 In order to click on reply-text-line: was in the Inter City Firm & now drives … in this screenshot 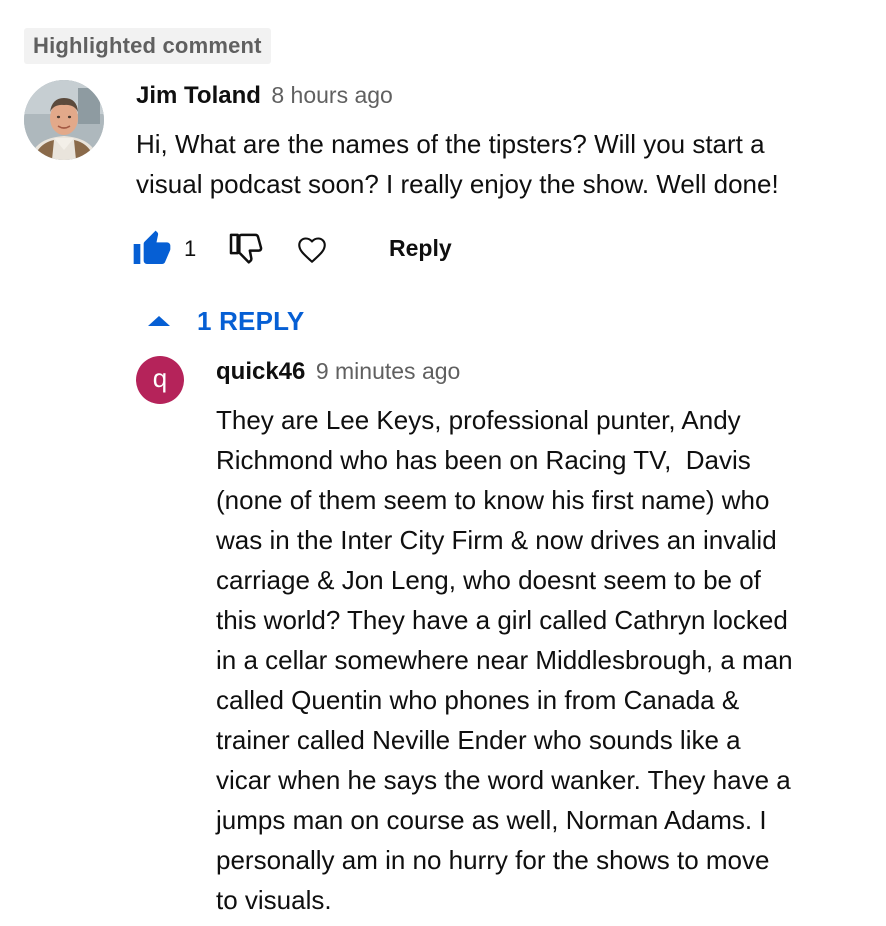, I will do `click(496, 540)`.